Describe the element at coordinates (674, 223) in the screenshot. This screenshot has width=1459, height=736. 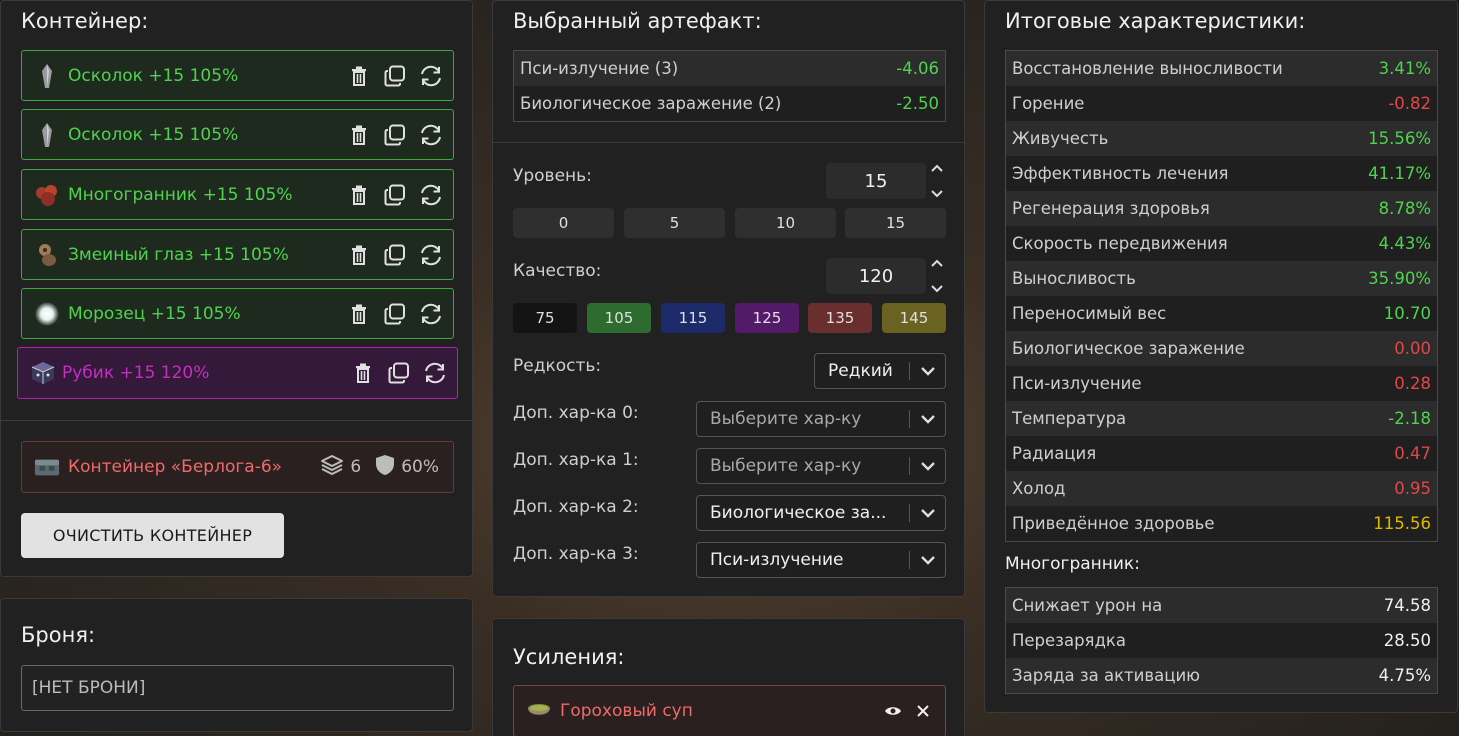
I see `level-preset-button: 5` at that location.